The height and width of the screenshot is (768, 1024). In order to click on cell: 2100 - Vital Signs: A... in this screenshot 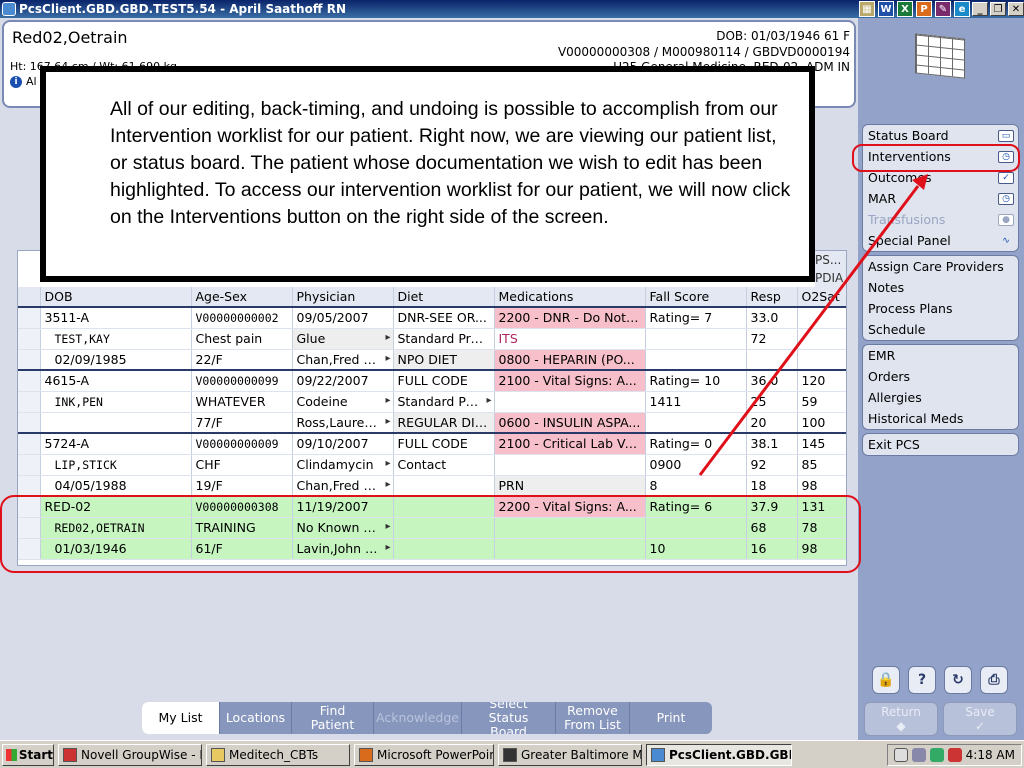, I will do `click(570, 380)`.